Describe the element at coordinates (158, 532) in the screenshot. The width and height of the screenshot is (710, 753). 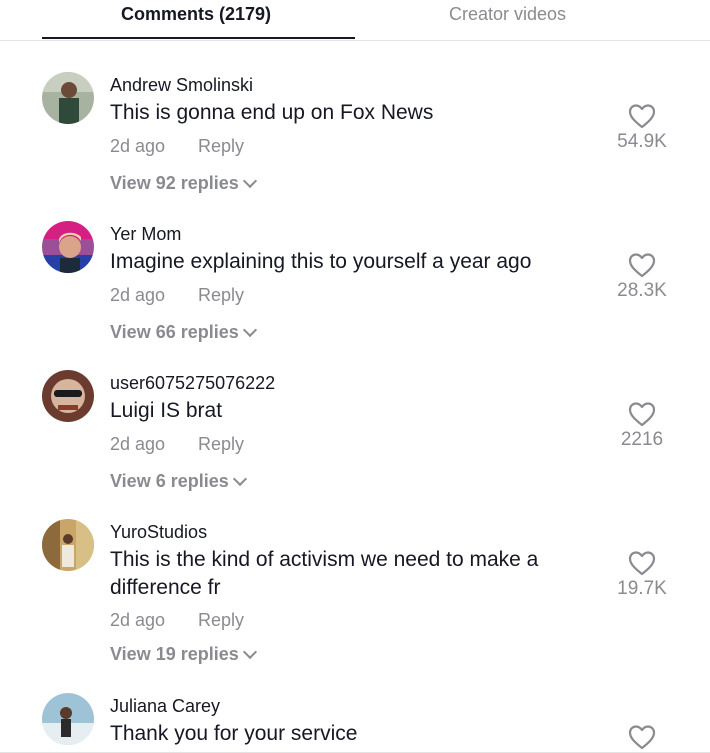
I see `comment-username: YuroStudios` at that location.